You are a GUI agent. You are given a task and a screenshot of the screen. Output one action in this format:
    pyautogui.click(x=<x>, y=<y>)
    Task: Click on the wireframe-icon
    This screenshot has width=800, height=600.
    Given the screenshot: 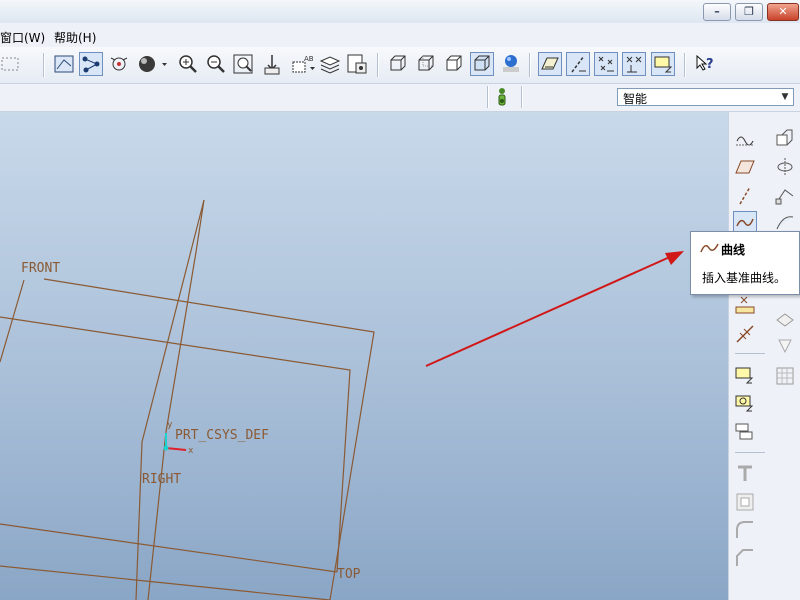 What is the action you would take?
    pyautogui.click(x=398, y=63)
    